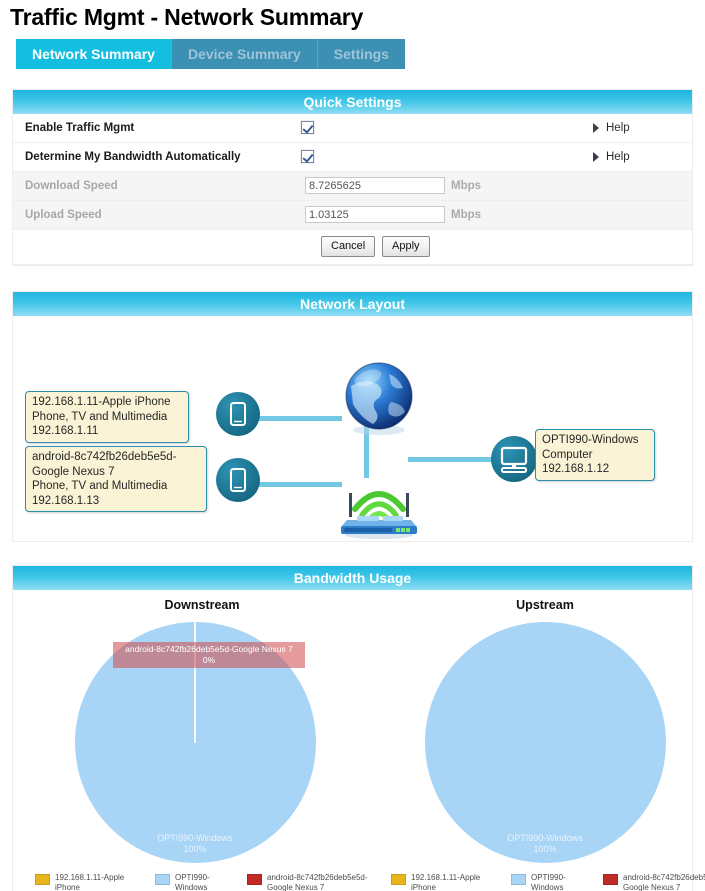 Image resolution: width=705 pixels, height=891 pixels. I want to click on downstream-slice-name: OPTI990-Windows, so click(195, 838).